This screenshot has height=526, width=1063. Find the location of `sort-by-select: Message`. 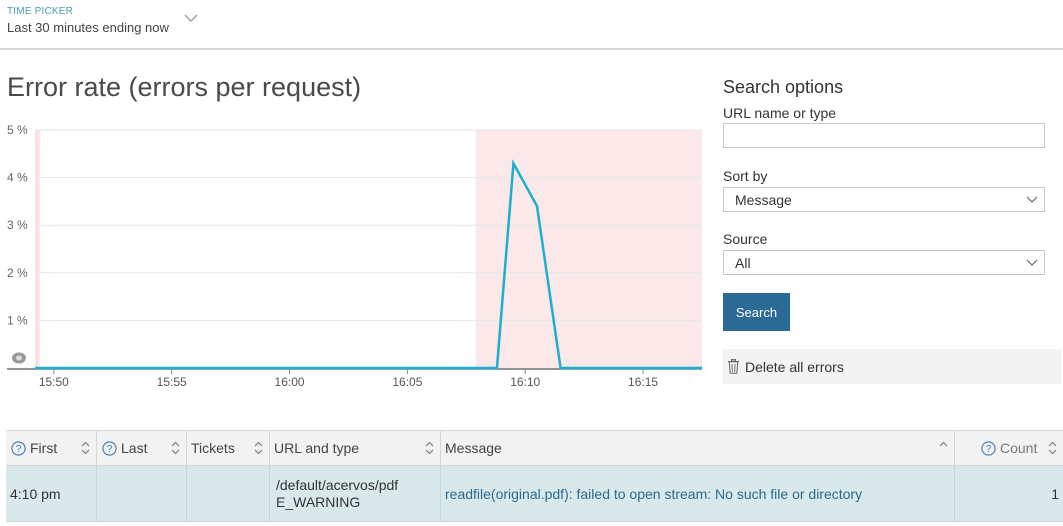

sort-by-select: Message is located at coordinates (884, 199).